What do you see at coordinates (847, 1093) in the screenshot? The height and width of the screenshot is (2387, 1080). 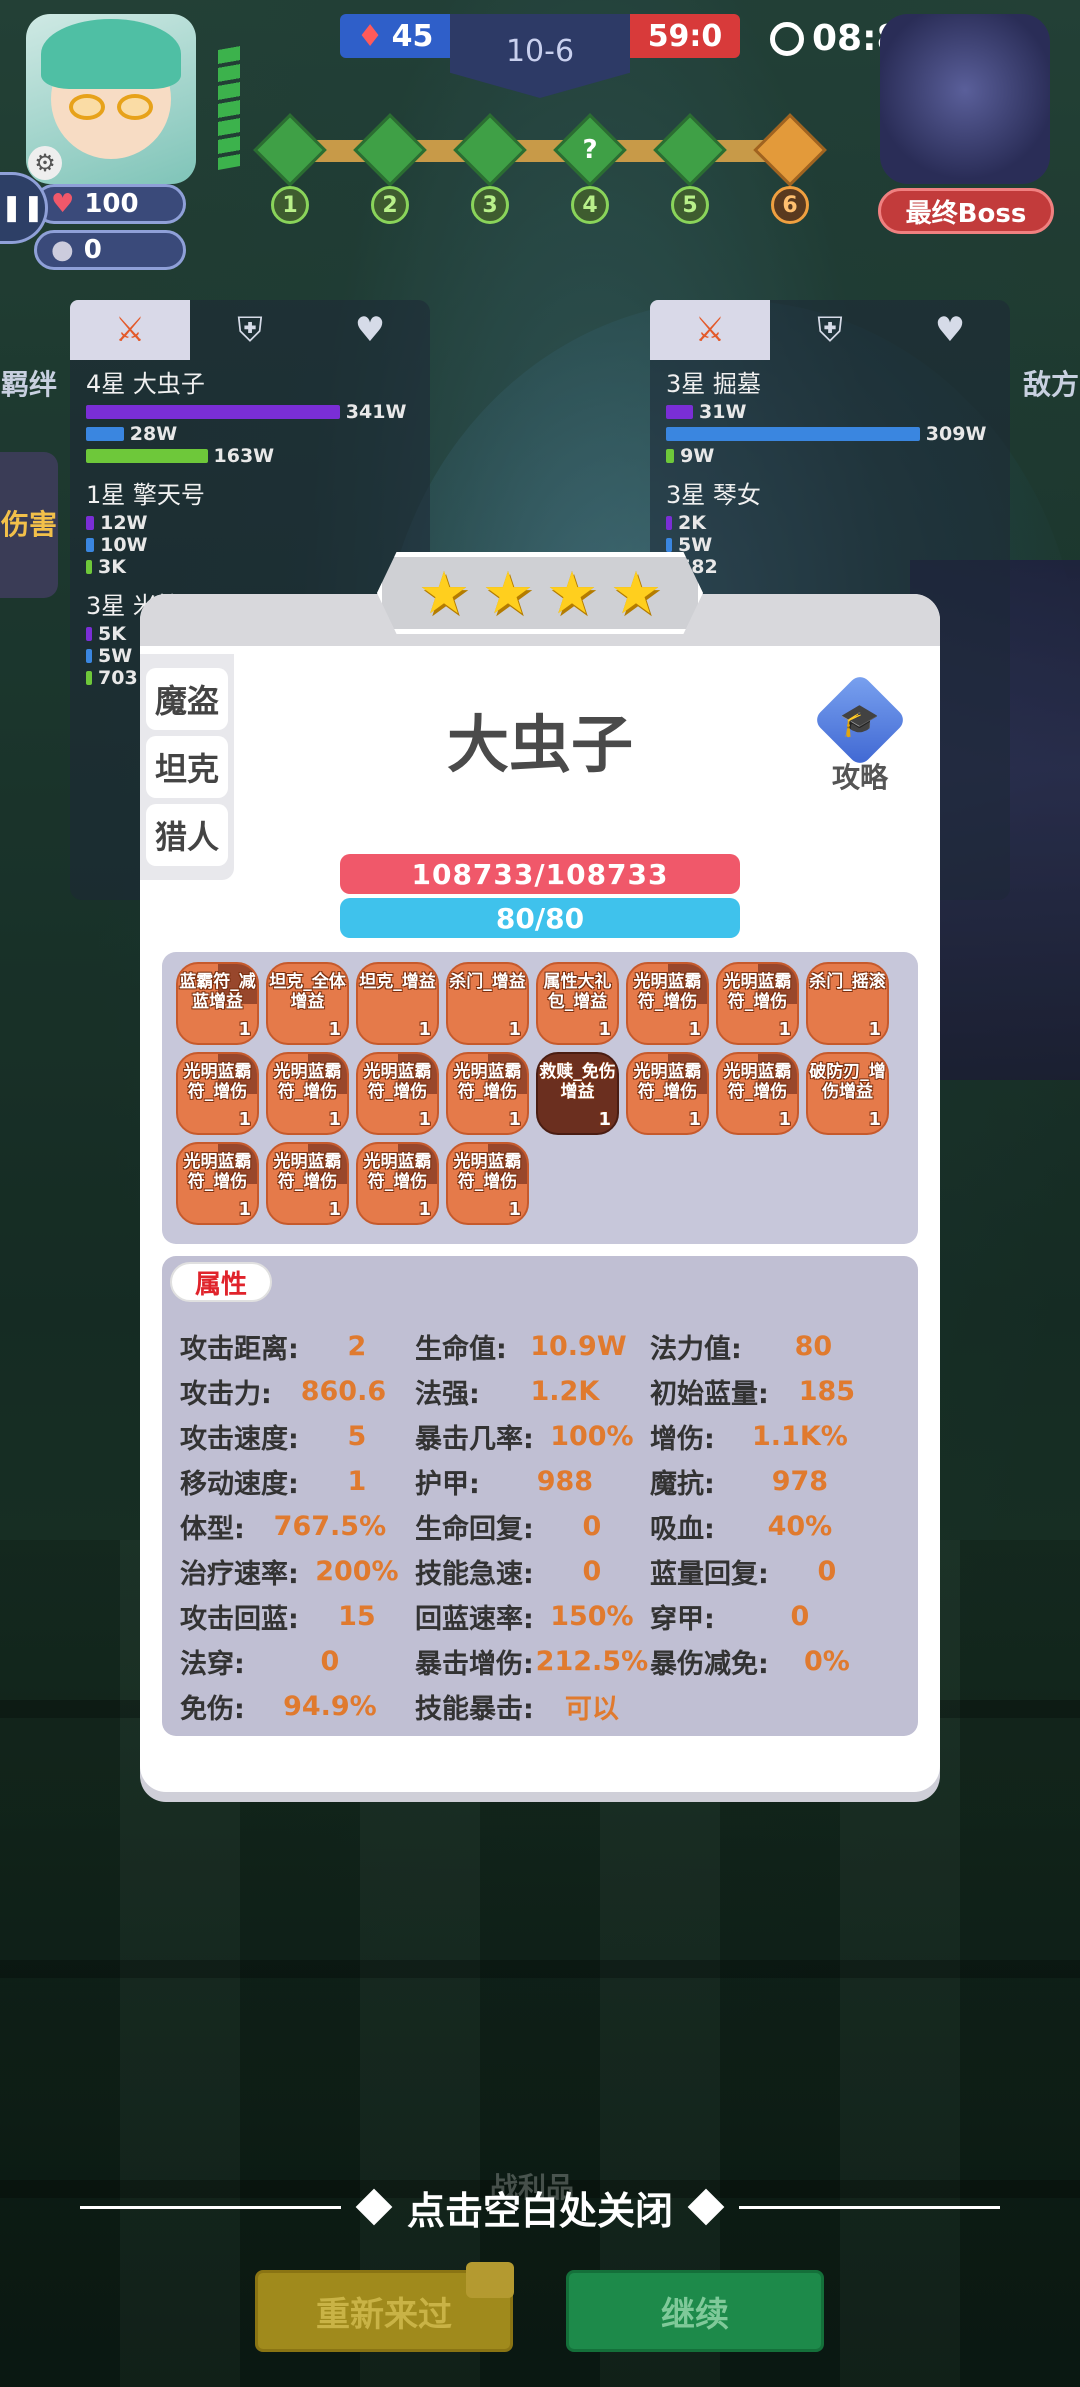 I see `buff-icon: 破防刃_增伤增益 1` at bounding box center [847, 1093].